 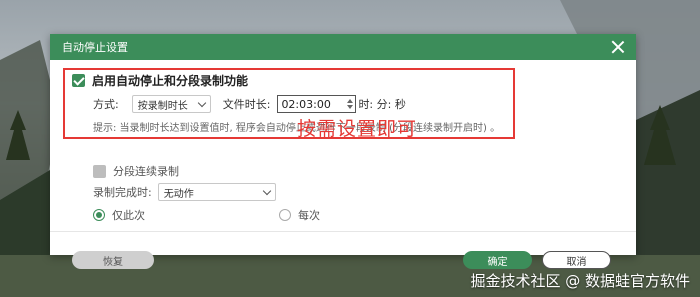 I want to click on radio-every-row: 每次, so click(x=299, y=215).